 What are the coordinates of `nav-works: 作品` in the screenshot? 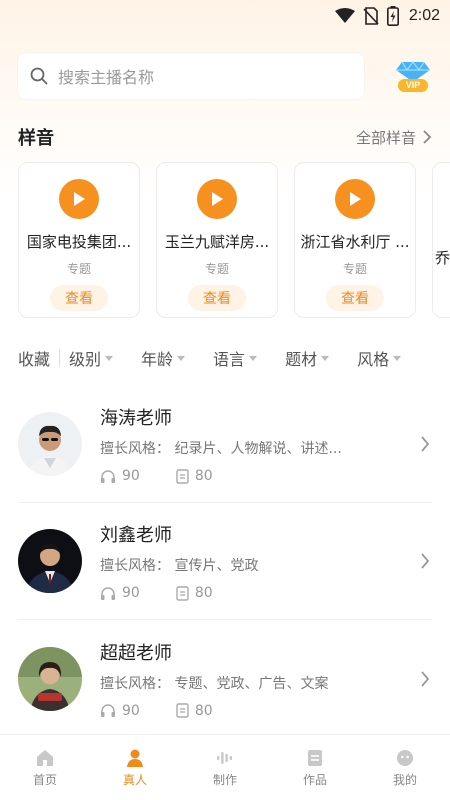 It's located at (315, 767).